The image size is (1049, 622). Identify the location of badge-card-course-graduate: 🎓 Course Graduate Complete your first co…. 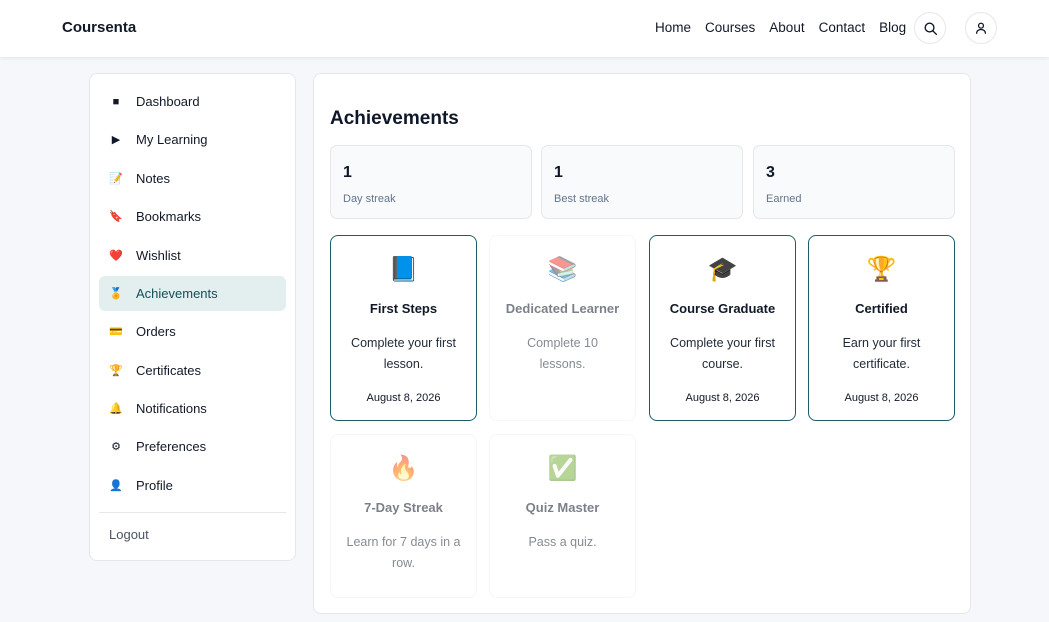
(722, 328).